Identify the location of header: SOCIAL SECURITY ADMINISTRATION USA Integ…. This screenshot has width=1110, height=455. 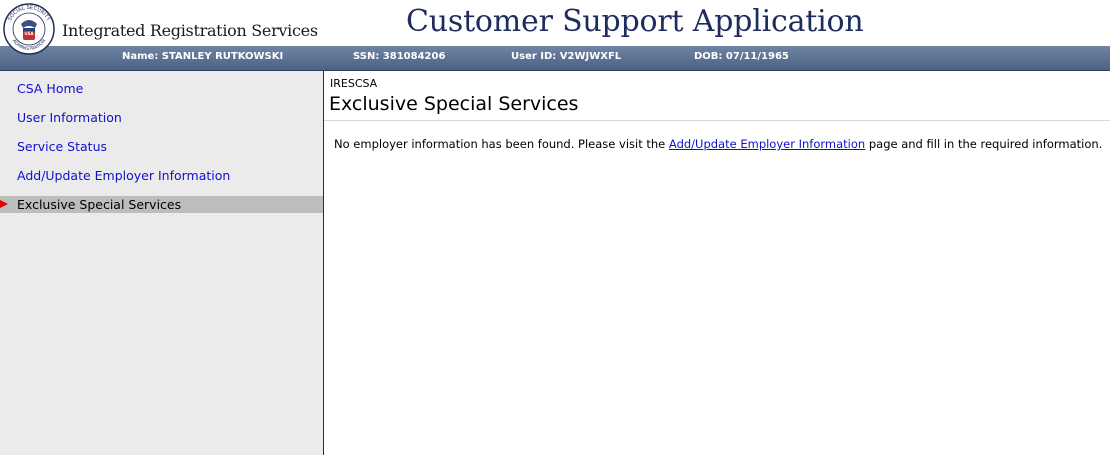
(555, 27).